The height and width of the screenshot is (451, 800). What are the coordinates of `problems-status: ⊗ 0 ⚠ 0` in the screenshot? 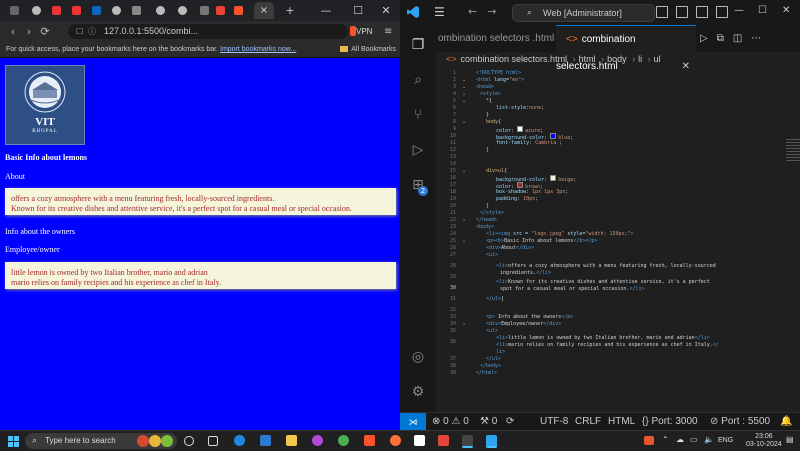 It's located at (450, 421).